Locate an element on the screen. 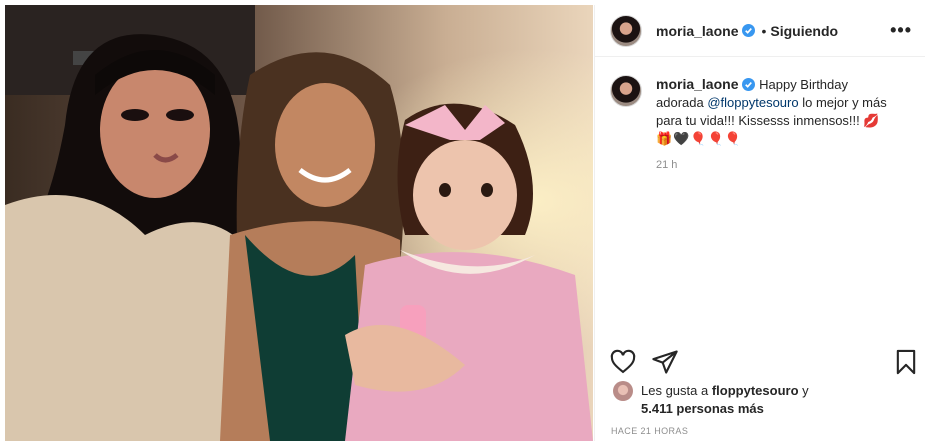  caption-mention-link: @floppytesouro is located at coordinates (752, 102).